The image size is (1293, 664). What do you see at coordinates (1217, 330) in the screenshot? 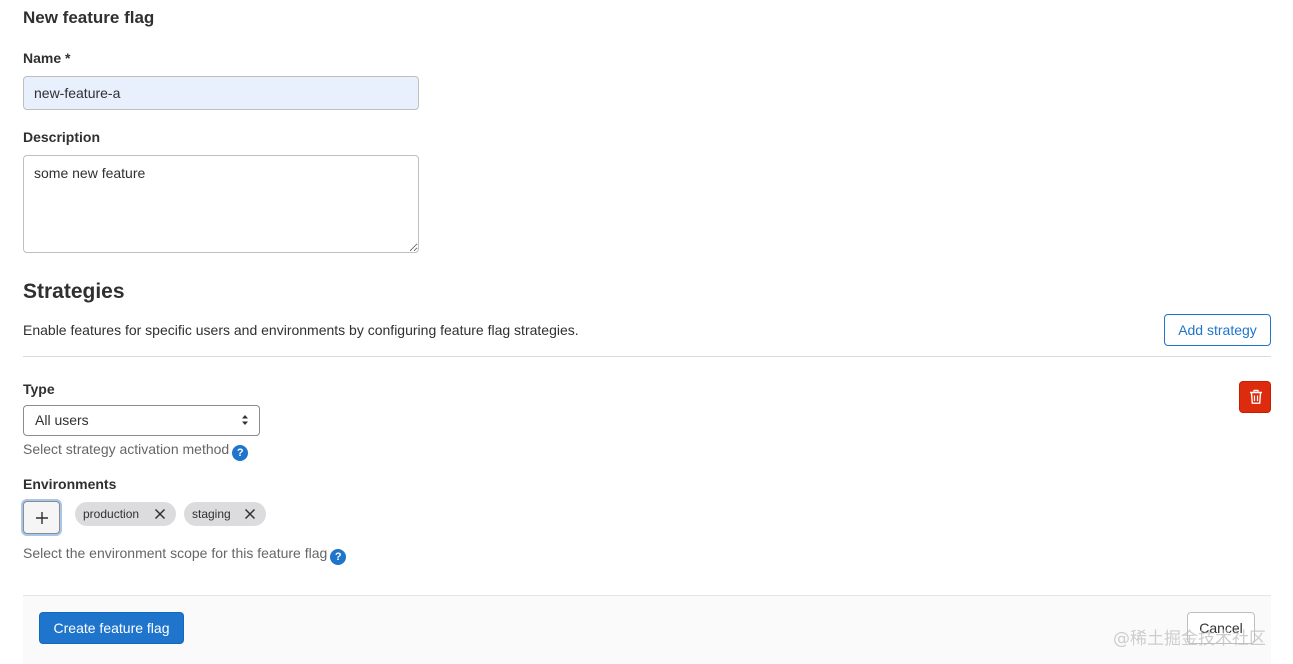
I see `add-strategy-button: Add strategy` at bounding box center [1217, 330].